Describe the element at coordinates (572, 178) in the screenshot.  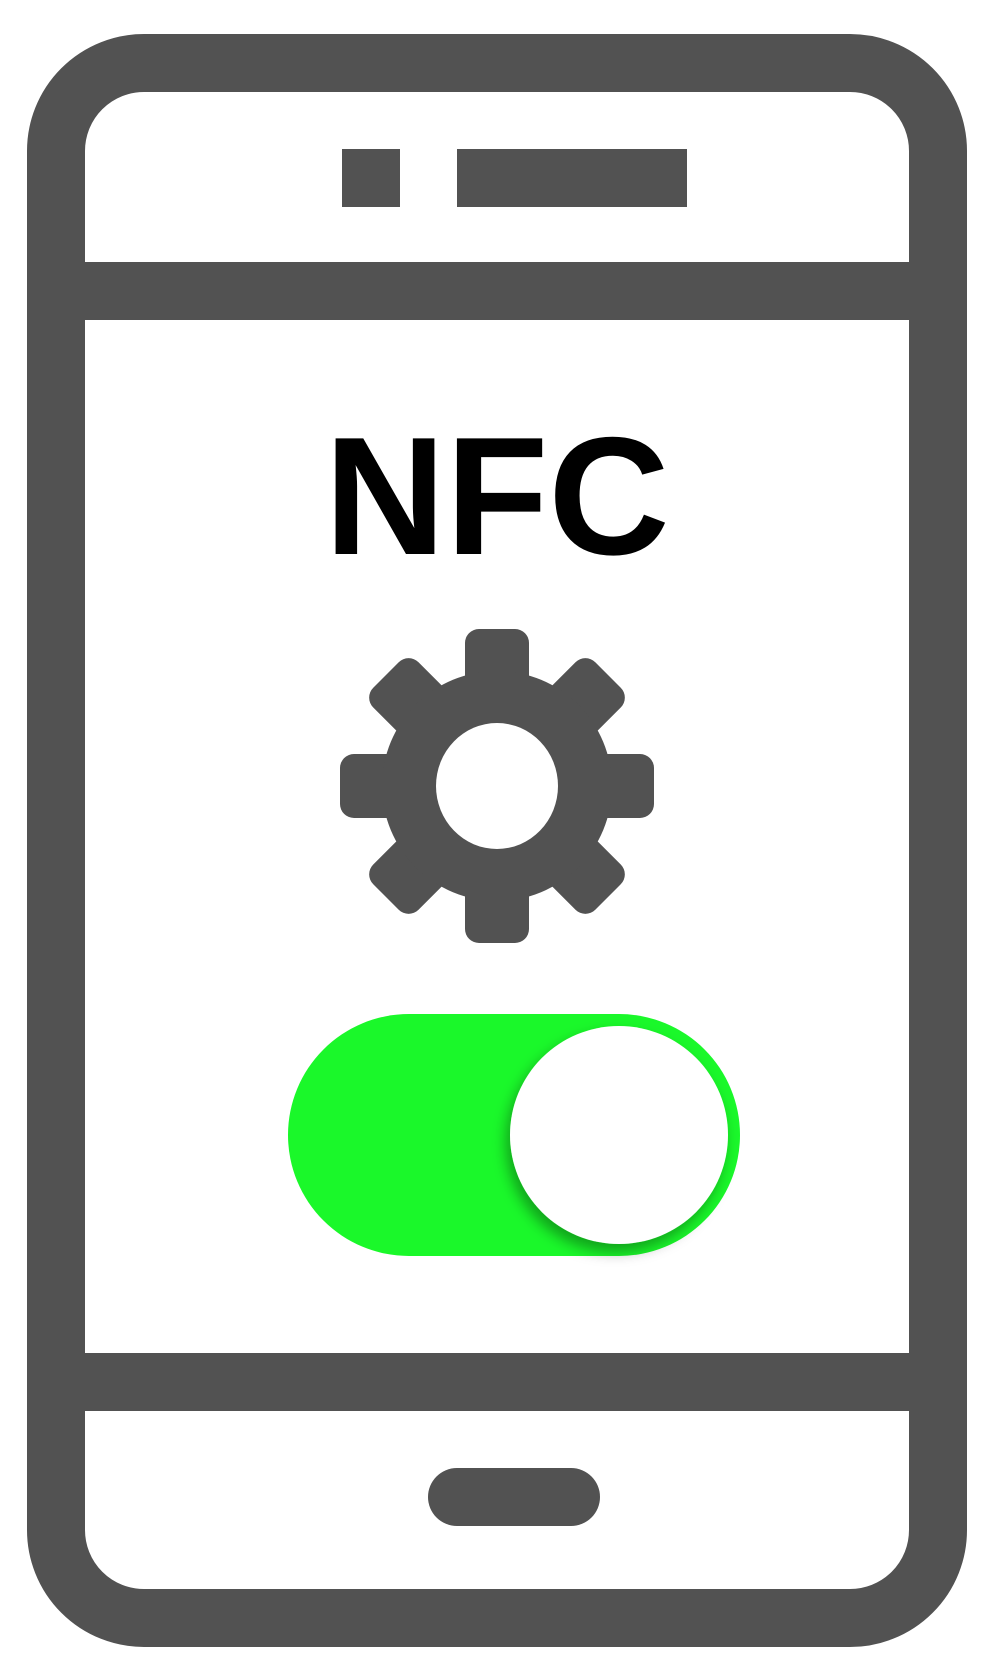
I see `speaker-grille` at that location.